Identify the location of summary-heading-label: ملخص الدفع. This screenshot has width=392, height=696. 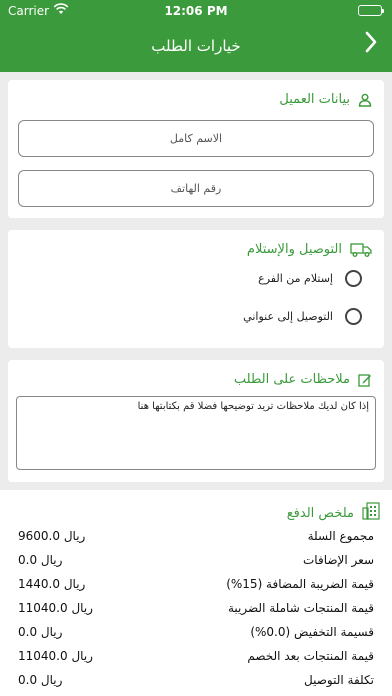
(320, 513).